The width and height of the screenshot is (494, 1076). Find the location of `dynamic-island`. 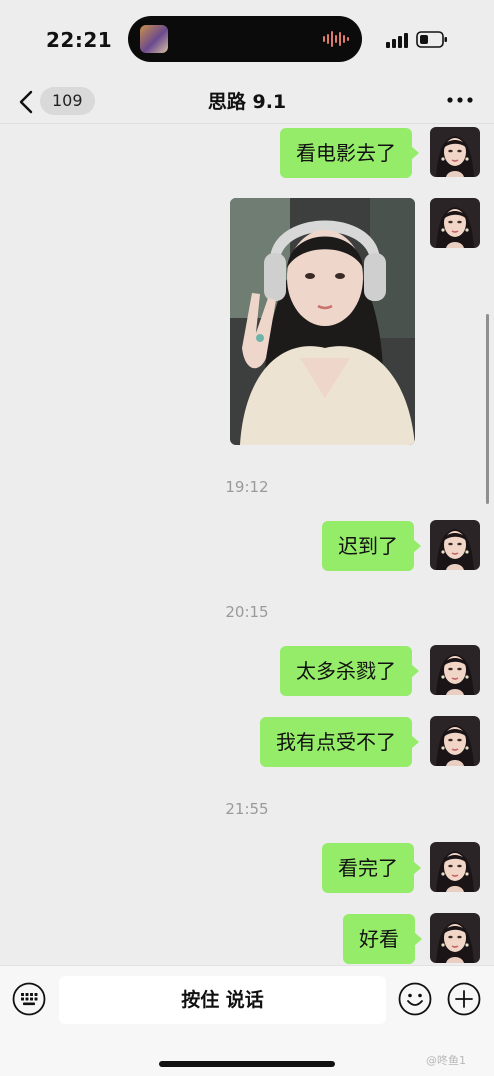

dynamic-island is located at coordinates (245, 39).